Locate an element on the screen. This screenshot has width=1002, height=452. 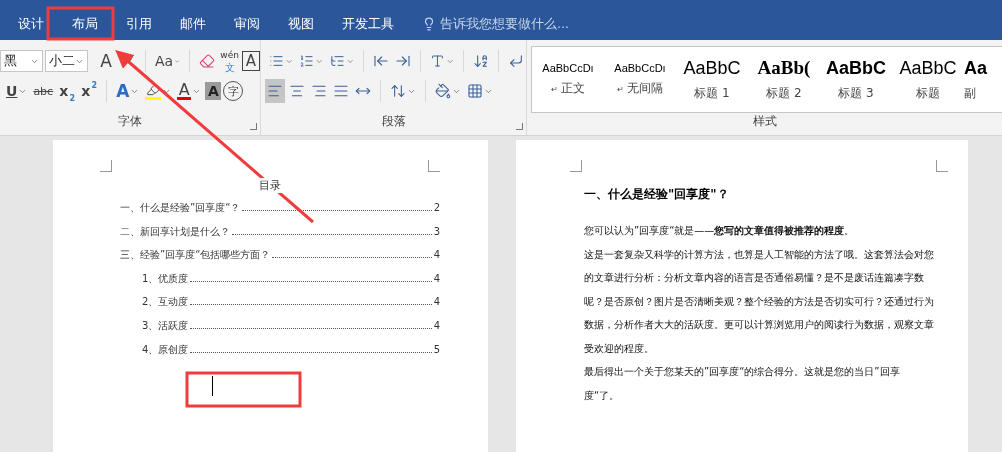
ribbon-tab: 设计 is located at coordinates (31, 24).